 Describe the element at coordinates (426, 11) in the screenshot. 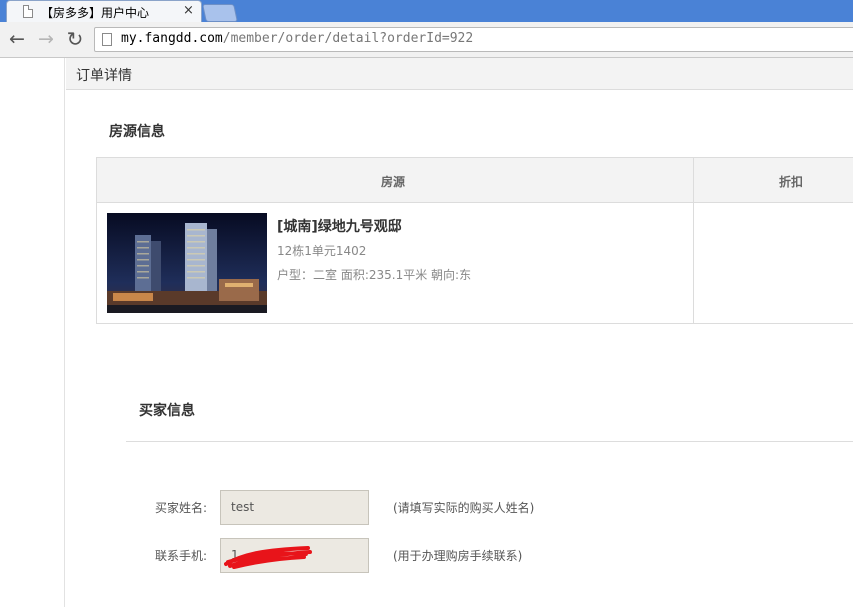

I see `tab-strip: 【房多多】用户中心 ×` at that location.